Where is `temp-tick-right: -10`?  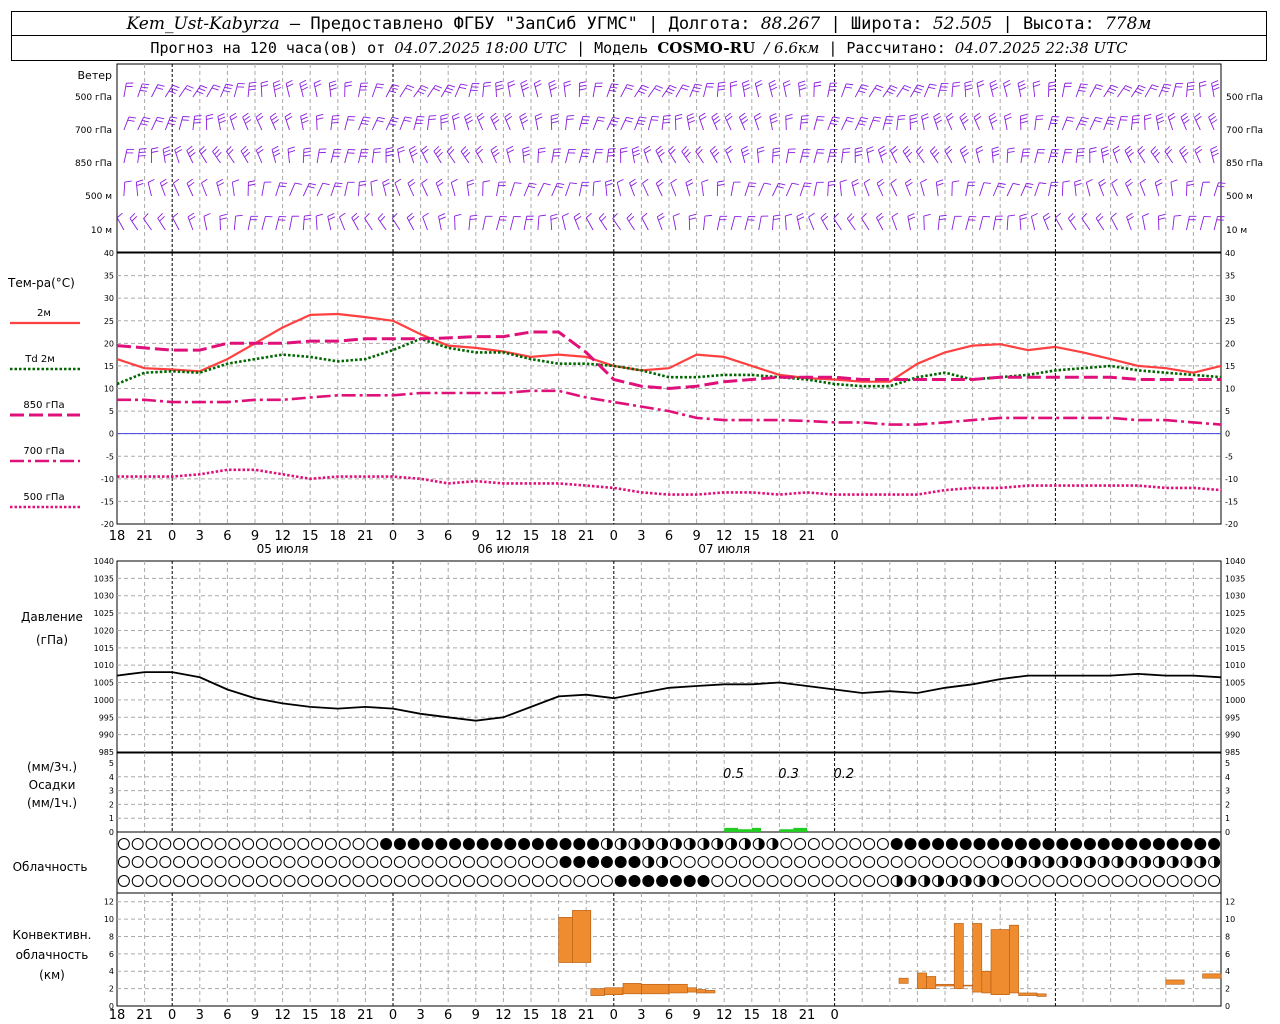
temp-tick-right: -10 is located at coordinates (1231, 479).